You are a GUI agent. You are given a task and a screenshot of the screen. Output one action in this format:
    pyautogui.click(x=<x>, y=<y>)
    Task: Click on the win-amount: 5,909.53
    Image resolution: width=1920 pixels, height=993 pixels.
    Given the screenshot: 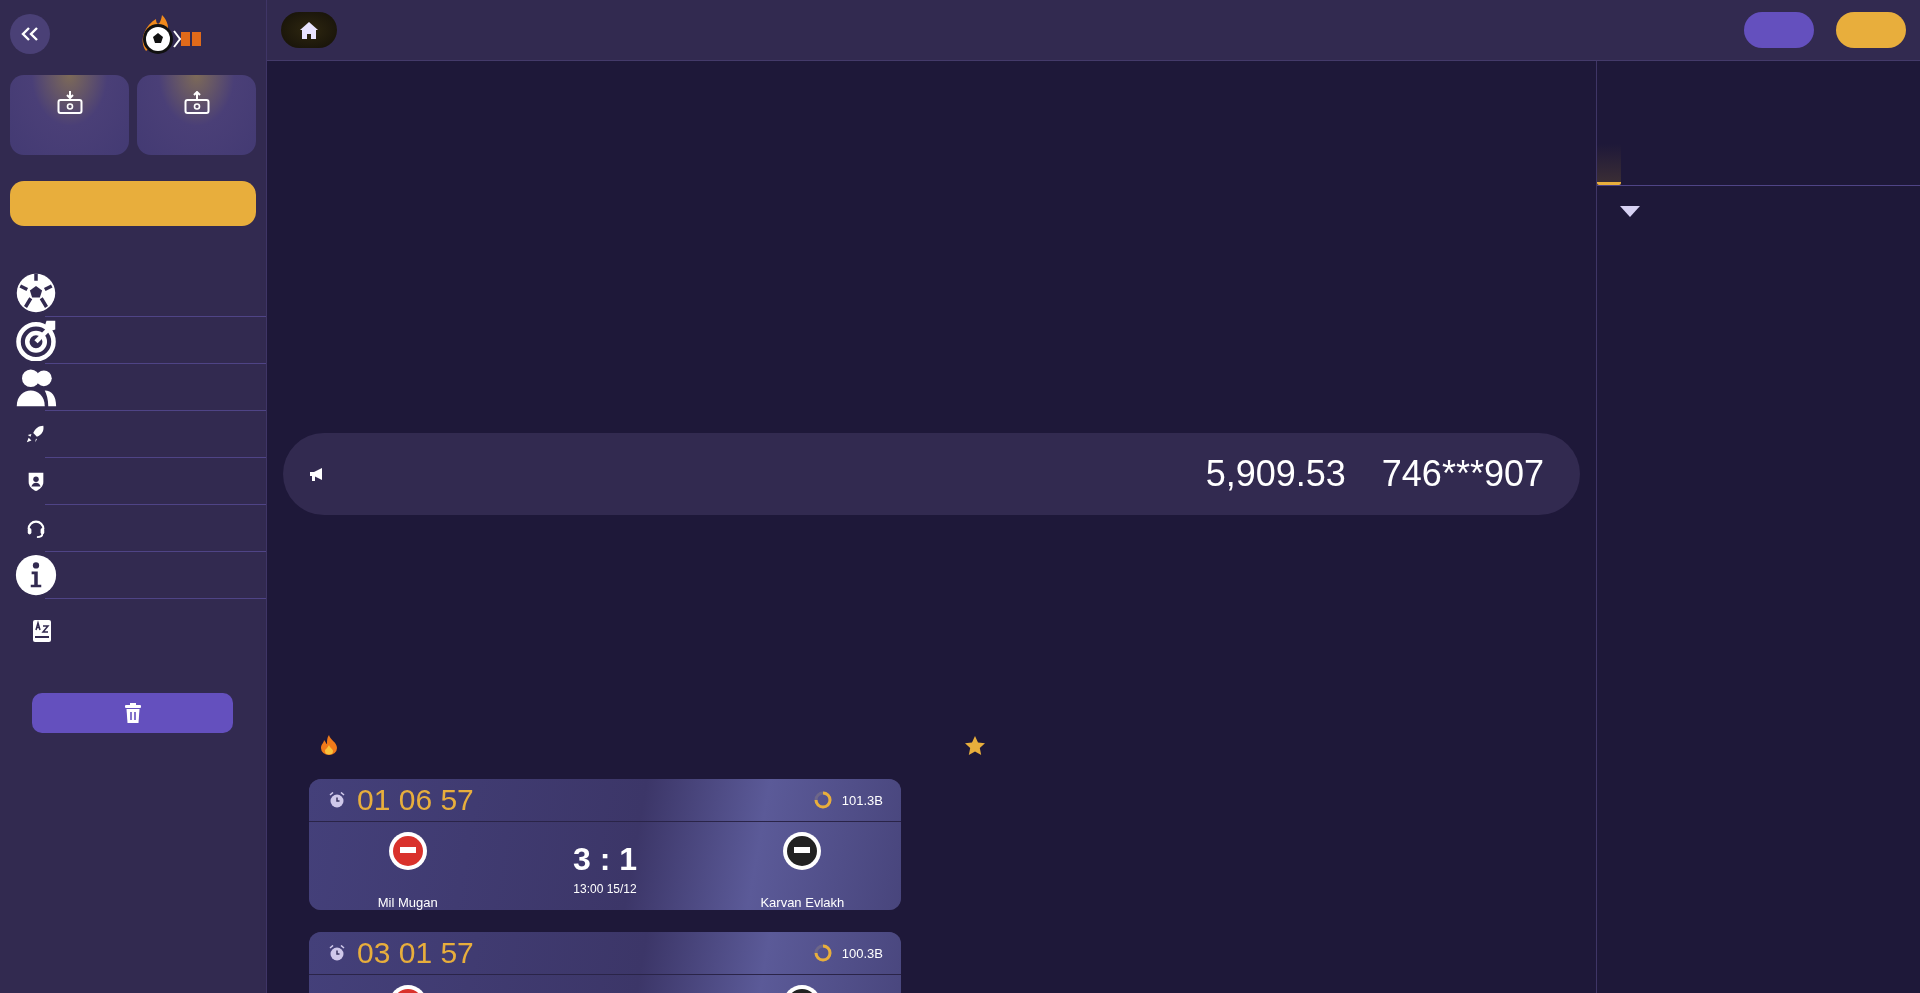 What is the action you would take?
    pyautogui.click(x=1275, y=474)
    